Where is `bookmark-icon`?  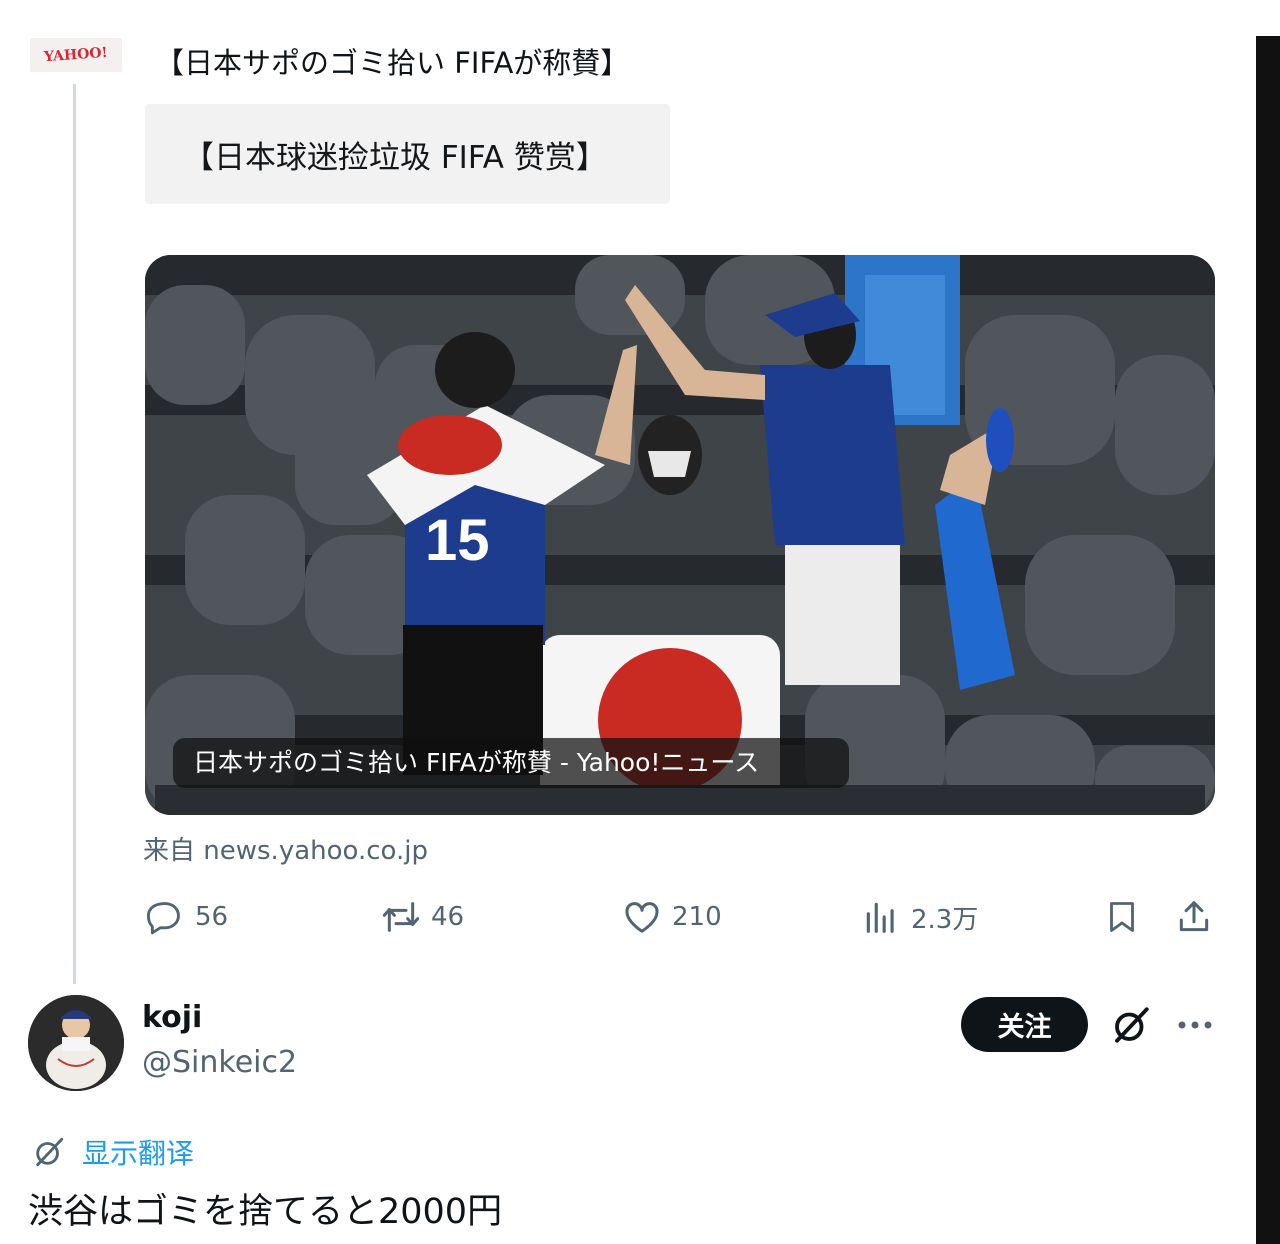 bookmark-icon is located at coordinates (1122, 917).